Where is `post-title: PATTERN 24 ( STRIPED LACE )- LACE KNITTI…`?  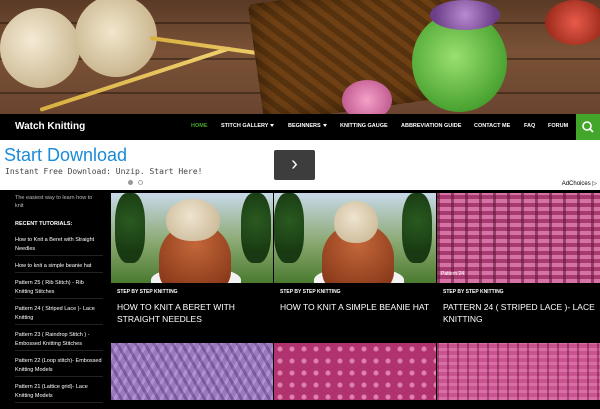
post-title: PATTERN 24 ( STRIPED LACE )- LACE KNITTI… is located at coordinates (519, 313).